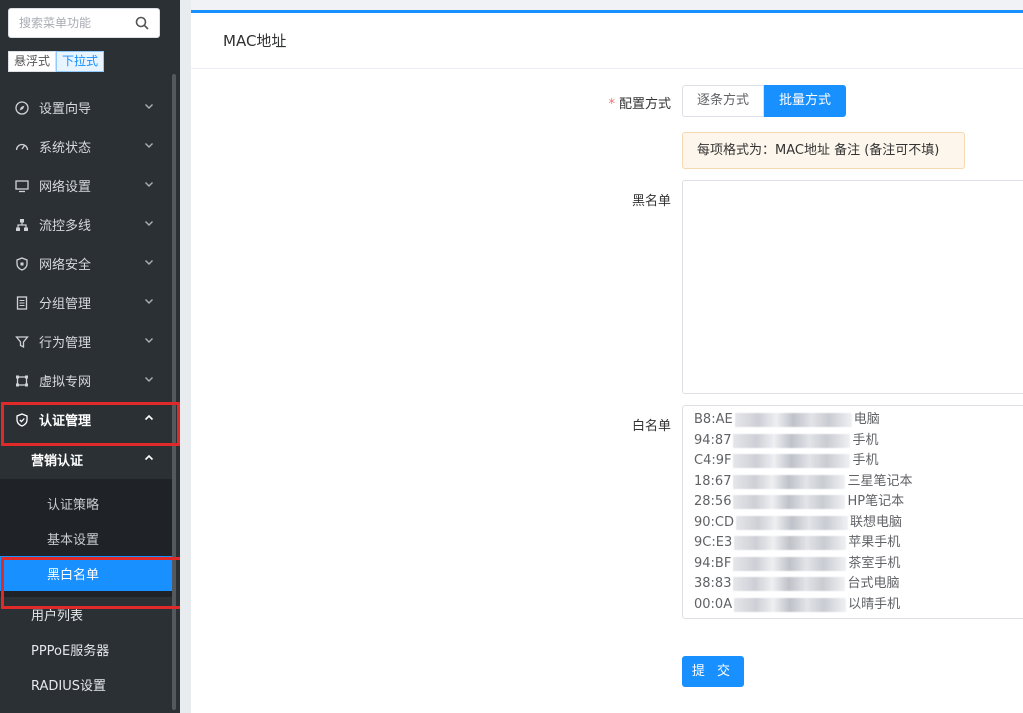  What do you see at coordinates (142, 23) in the screenshot?
I see `search-icon` at bounding box center [142, 23].